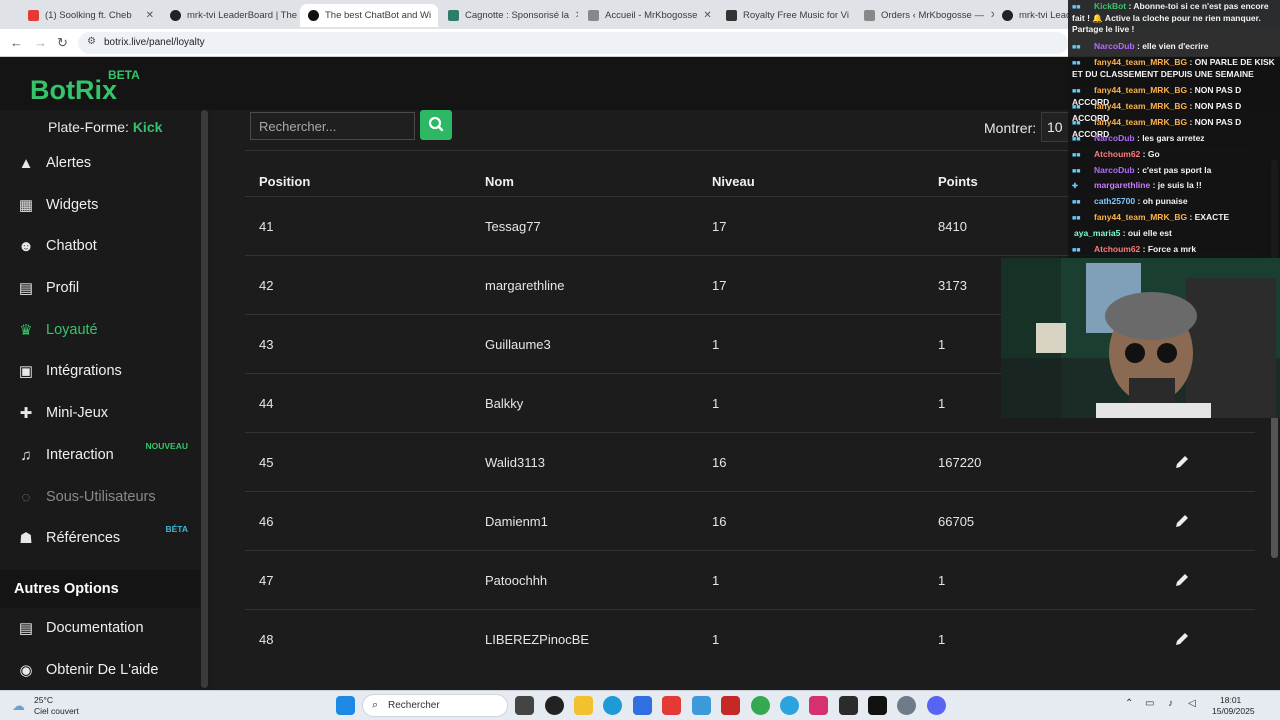 Image resolution: width=1280 pixels, height=720 pixels. I want to click on weather-temp: 25°C, so click(43, 700).